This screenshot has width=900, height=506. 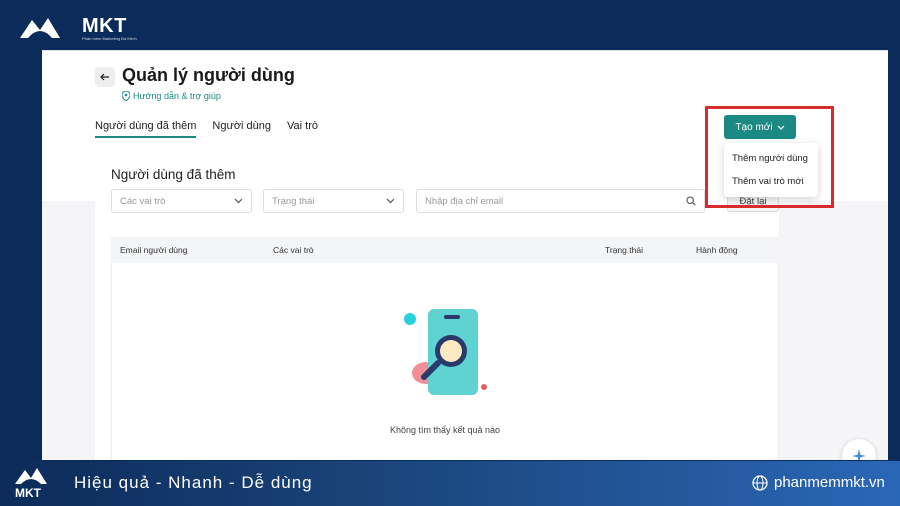 I want to click on role-filter-placeholder: Các vai trò, so click(x=143, y=201).